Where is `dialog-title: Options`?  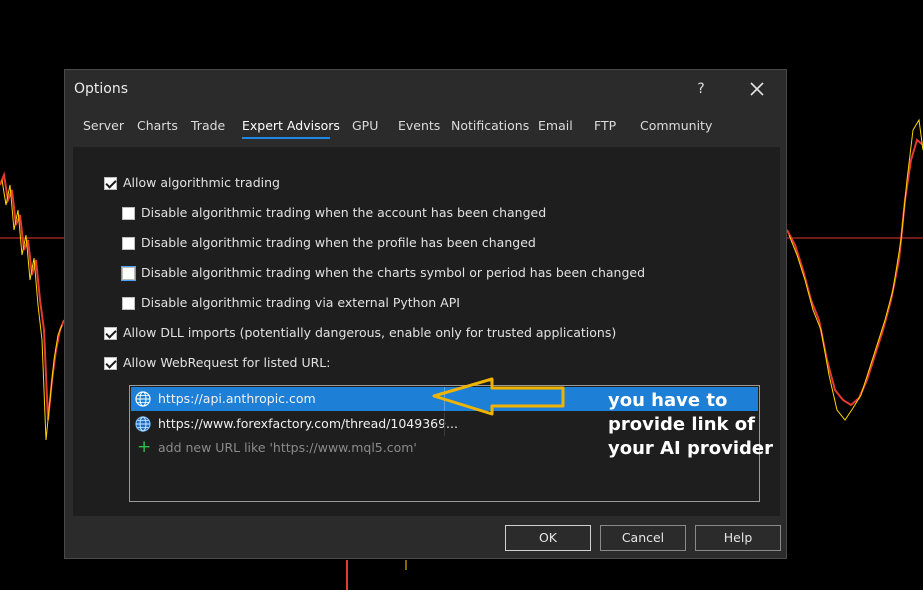 dialog-title: Options is located at coordinates (101, 89).